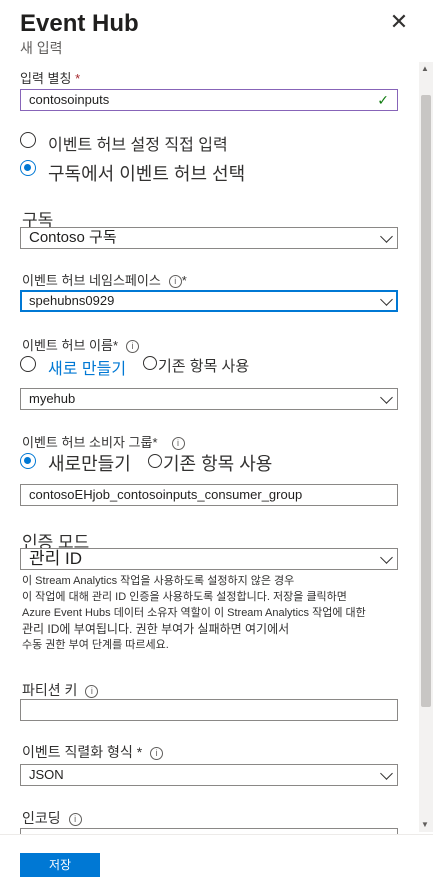 The width and height of the screenshot is (433, 896). Describe the element at coordinates (28, 140) in the screenshot. I see `radio-manual-settings` at that location.